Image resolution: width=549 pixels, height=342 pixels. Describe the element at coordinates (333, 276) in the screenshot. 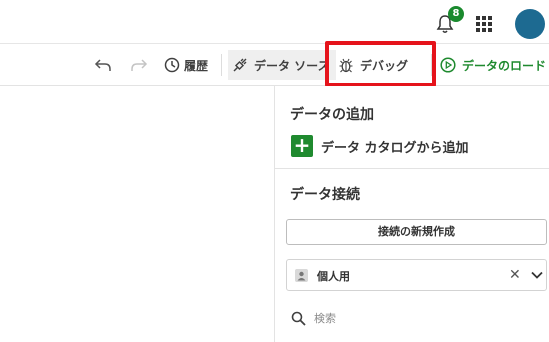

I see `space-selected-label: 個人用` at that location.